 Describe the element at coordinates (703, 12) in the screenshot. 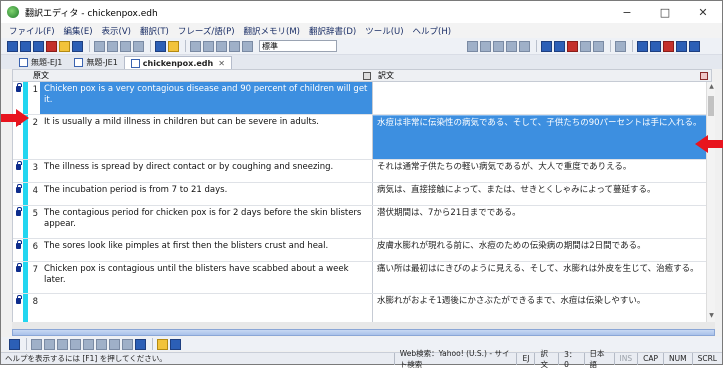

I see `close-button: ✕` at that location.